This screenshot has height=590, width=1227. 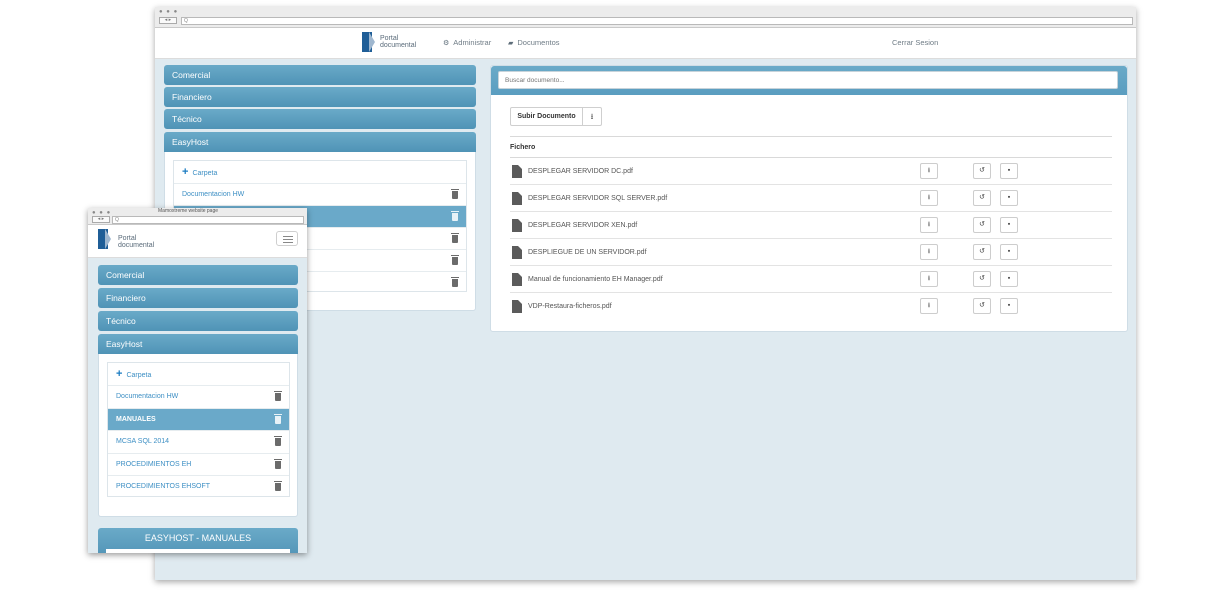 What do you see at coordinates (570, 306) in the screenshot?
I see `file-name: VDP-Restaura-ficheros.pdf` at bounding box center [570, 306].